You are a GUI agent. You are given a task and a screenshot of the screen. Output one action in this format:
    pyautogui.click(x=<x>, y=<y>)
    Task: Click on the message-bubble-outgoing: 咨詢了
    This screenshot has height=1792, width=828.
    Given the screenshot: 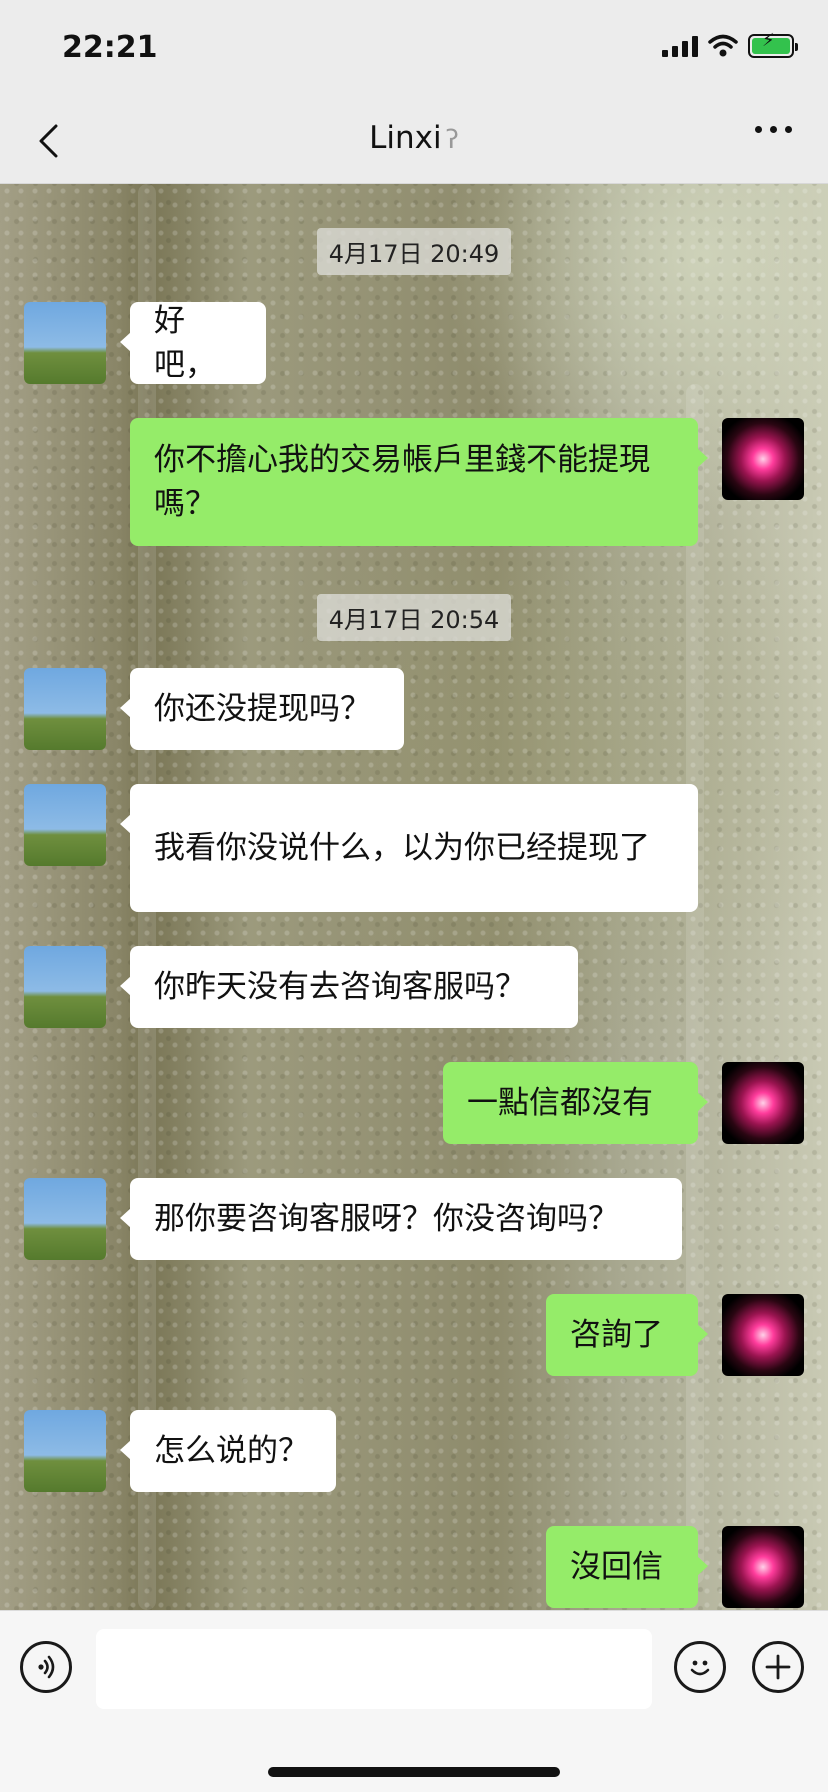 What is the action you would take?
    pyautogui.click(x=627, y=1335)
    